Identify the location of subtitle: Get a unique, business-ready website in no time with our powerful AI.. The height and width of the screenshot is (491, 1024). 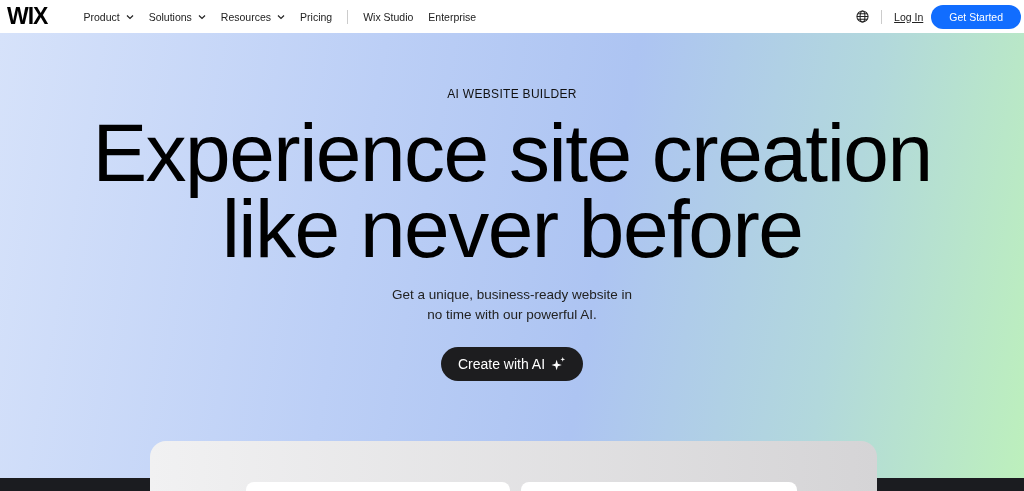
(512, 305).